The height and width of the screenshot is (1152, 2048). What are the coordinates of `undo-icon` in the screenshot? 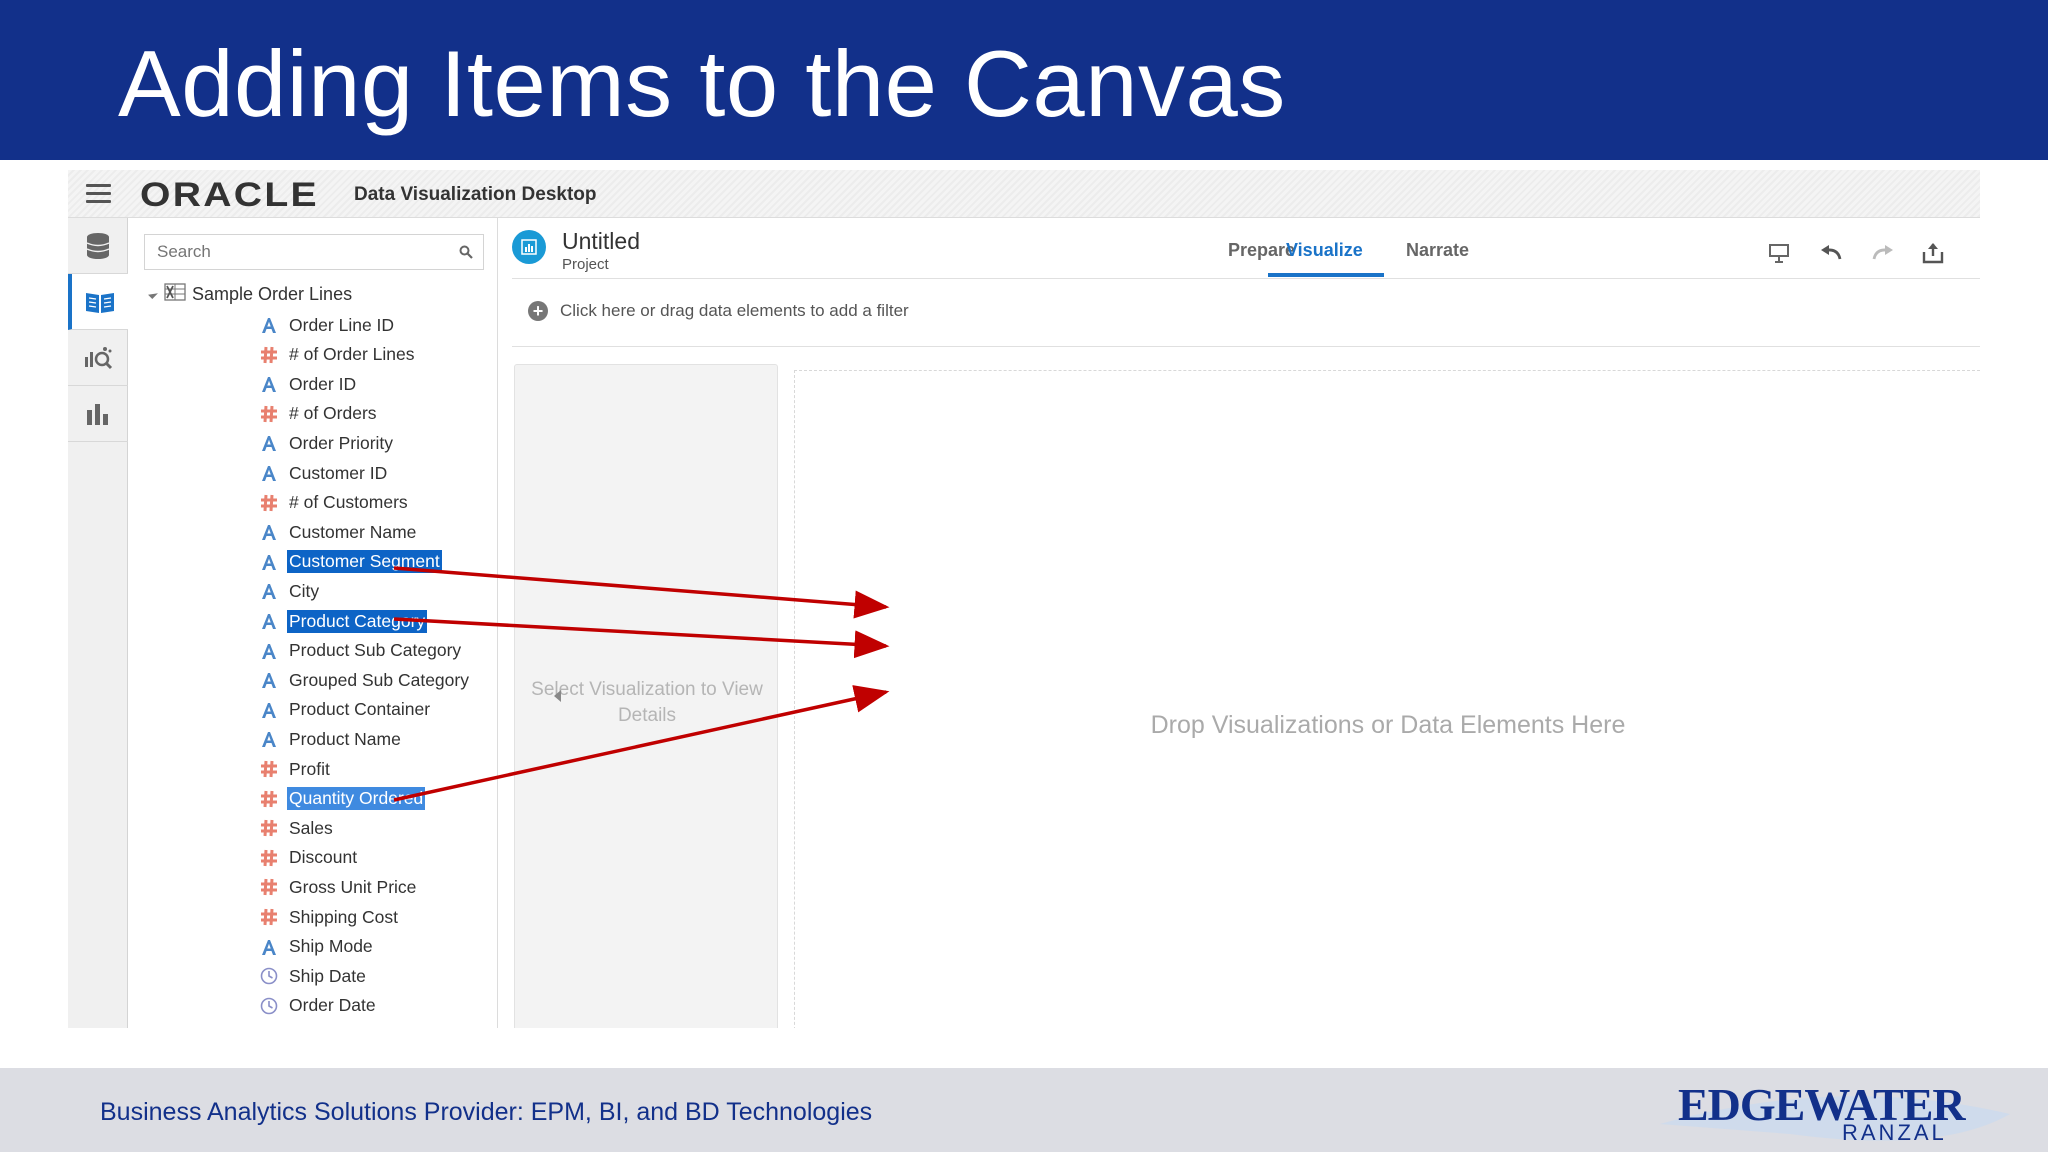 It's located at (1831, 253).